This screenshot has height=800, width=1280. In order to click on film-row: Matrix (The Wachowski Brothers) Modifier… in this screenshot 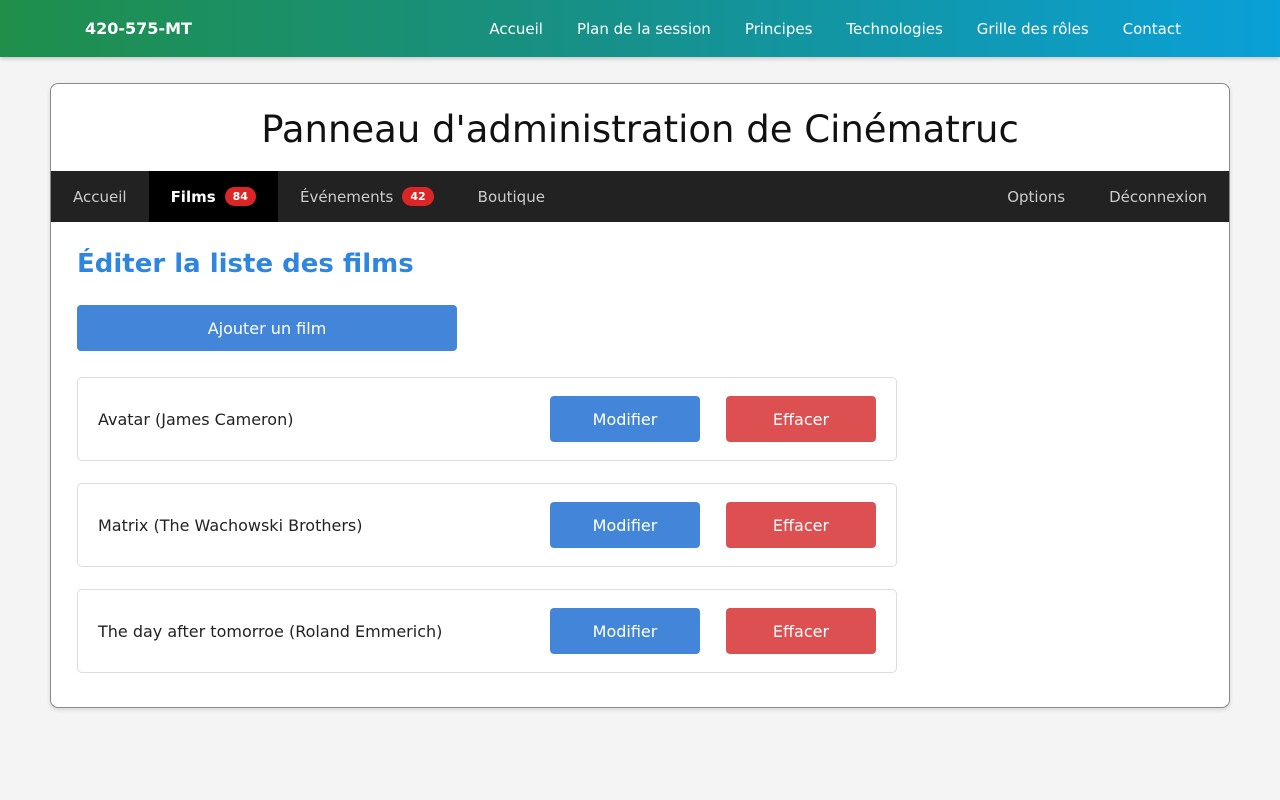, I will do `click(487, 525)`.